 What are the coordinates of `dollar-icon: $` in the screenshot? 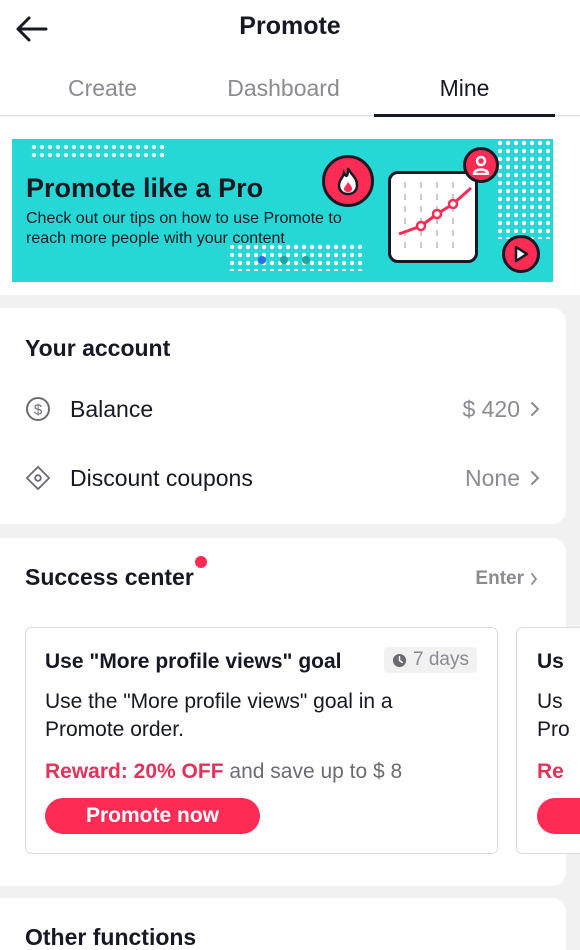 It's located at (38, 409).